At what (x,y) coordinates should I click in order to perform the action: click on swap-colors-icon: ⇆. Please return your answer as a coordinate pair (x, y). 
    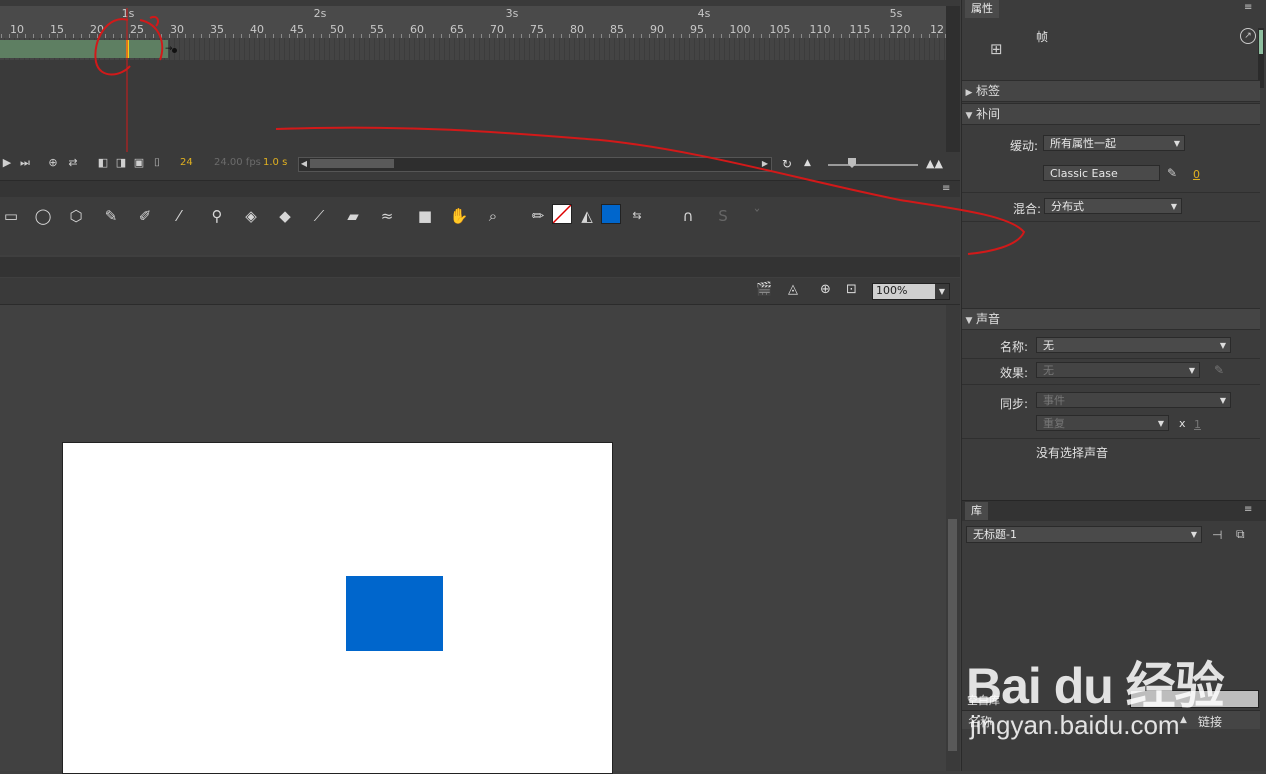
    Looking at the image, I should click on (637, 216).